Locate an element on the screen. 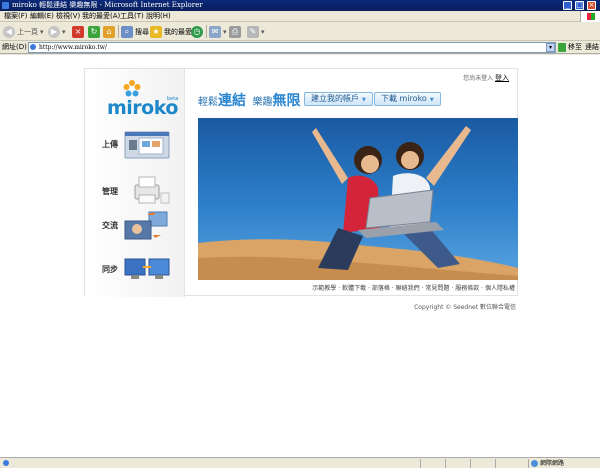  forward-button: ▶ ▾ is located at coordinates (57, 31).